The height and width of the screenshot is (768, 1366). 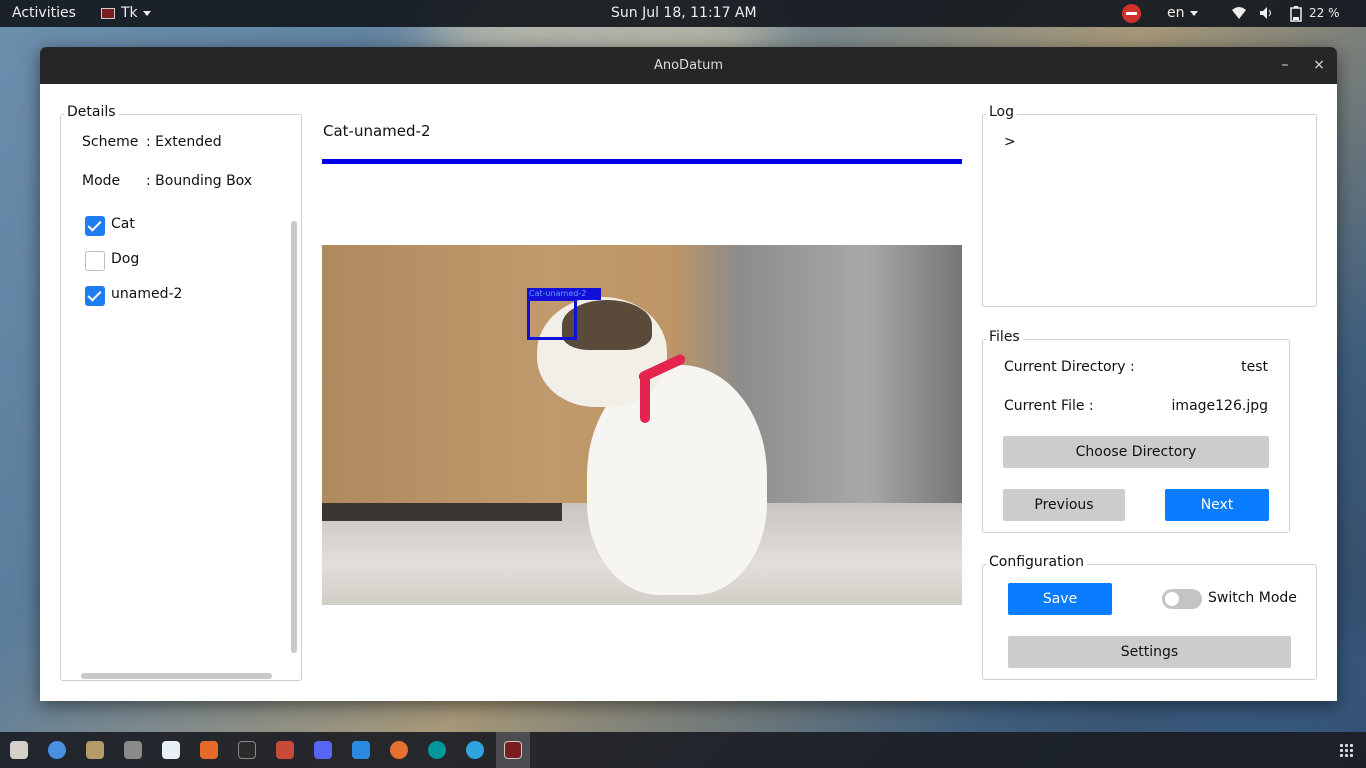 What do you see at coordinates (1182, 599) in the screenshot?
I see `switch-mode-toggle` at bounding box center [1182, 599].